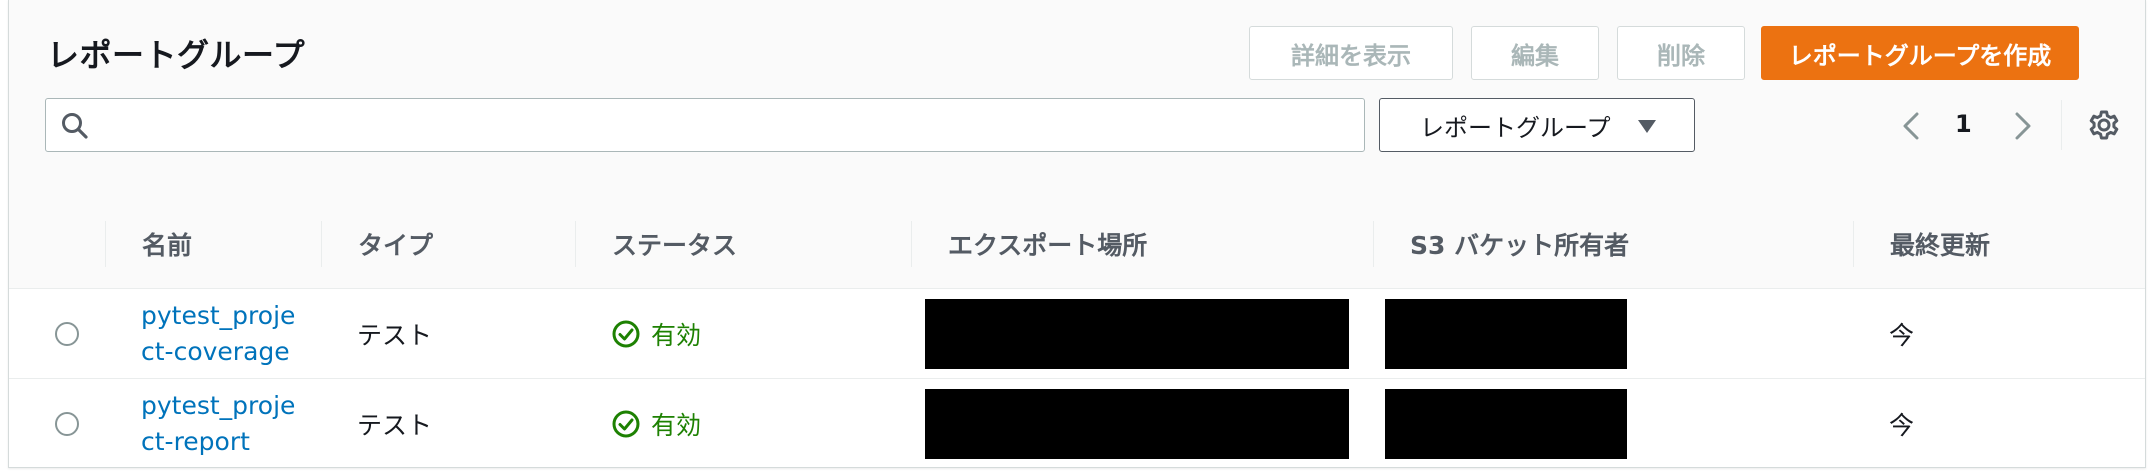  I want to click on divider, so click(2061, 125).